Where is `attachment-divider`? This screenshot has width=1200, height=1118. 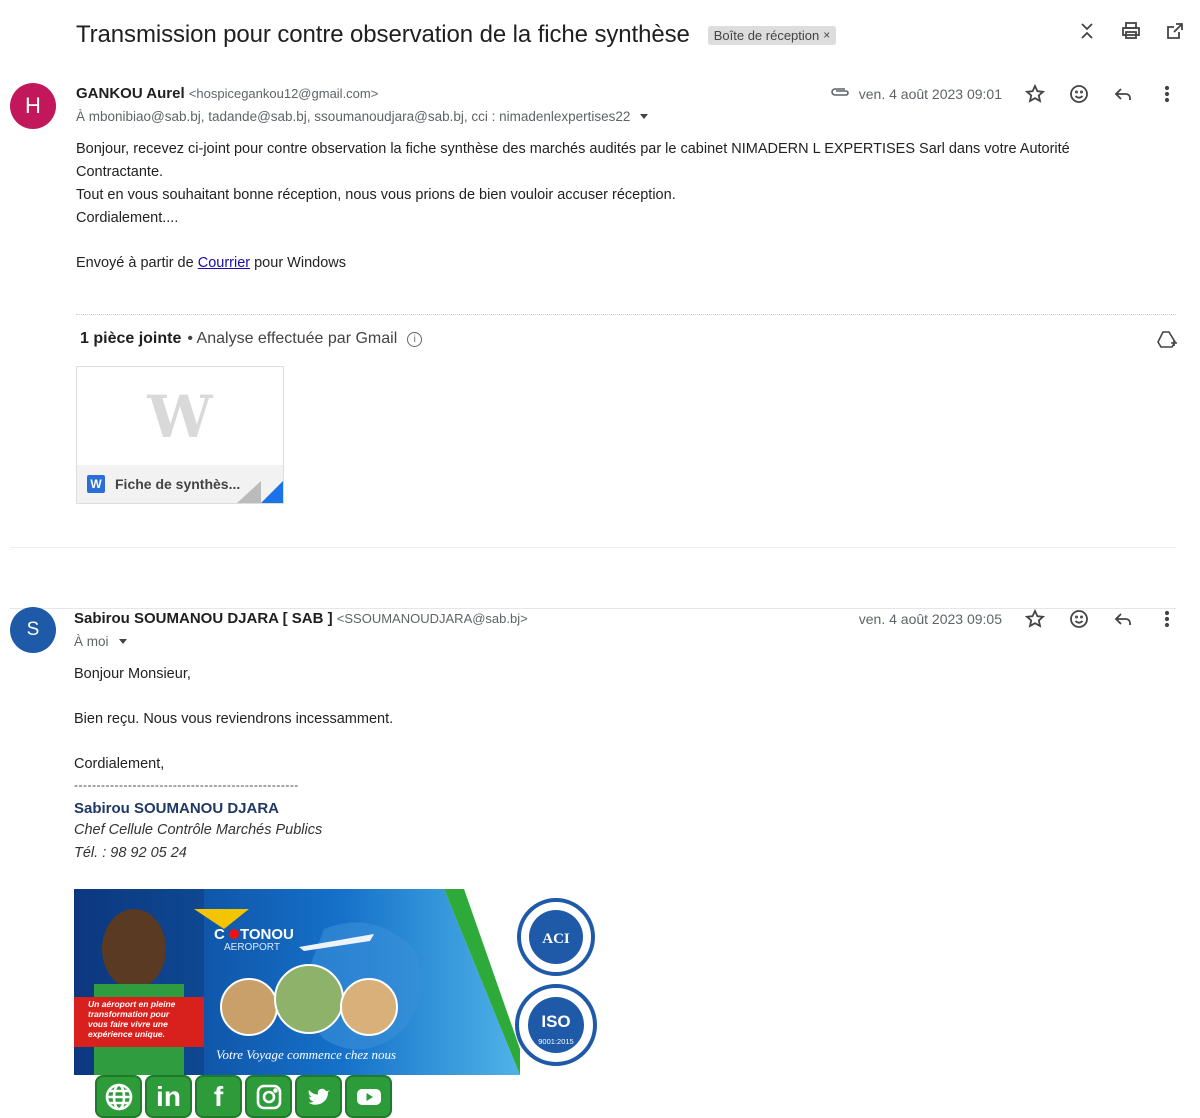 attachment-divider is located at coordinates (626, 314).